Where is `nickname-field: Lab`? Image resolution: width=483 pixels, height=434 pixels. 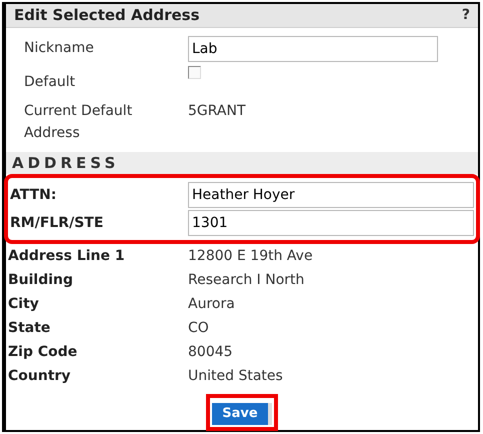
nickname-field: Lab is located at coordinates (313, 49).